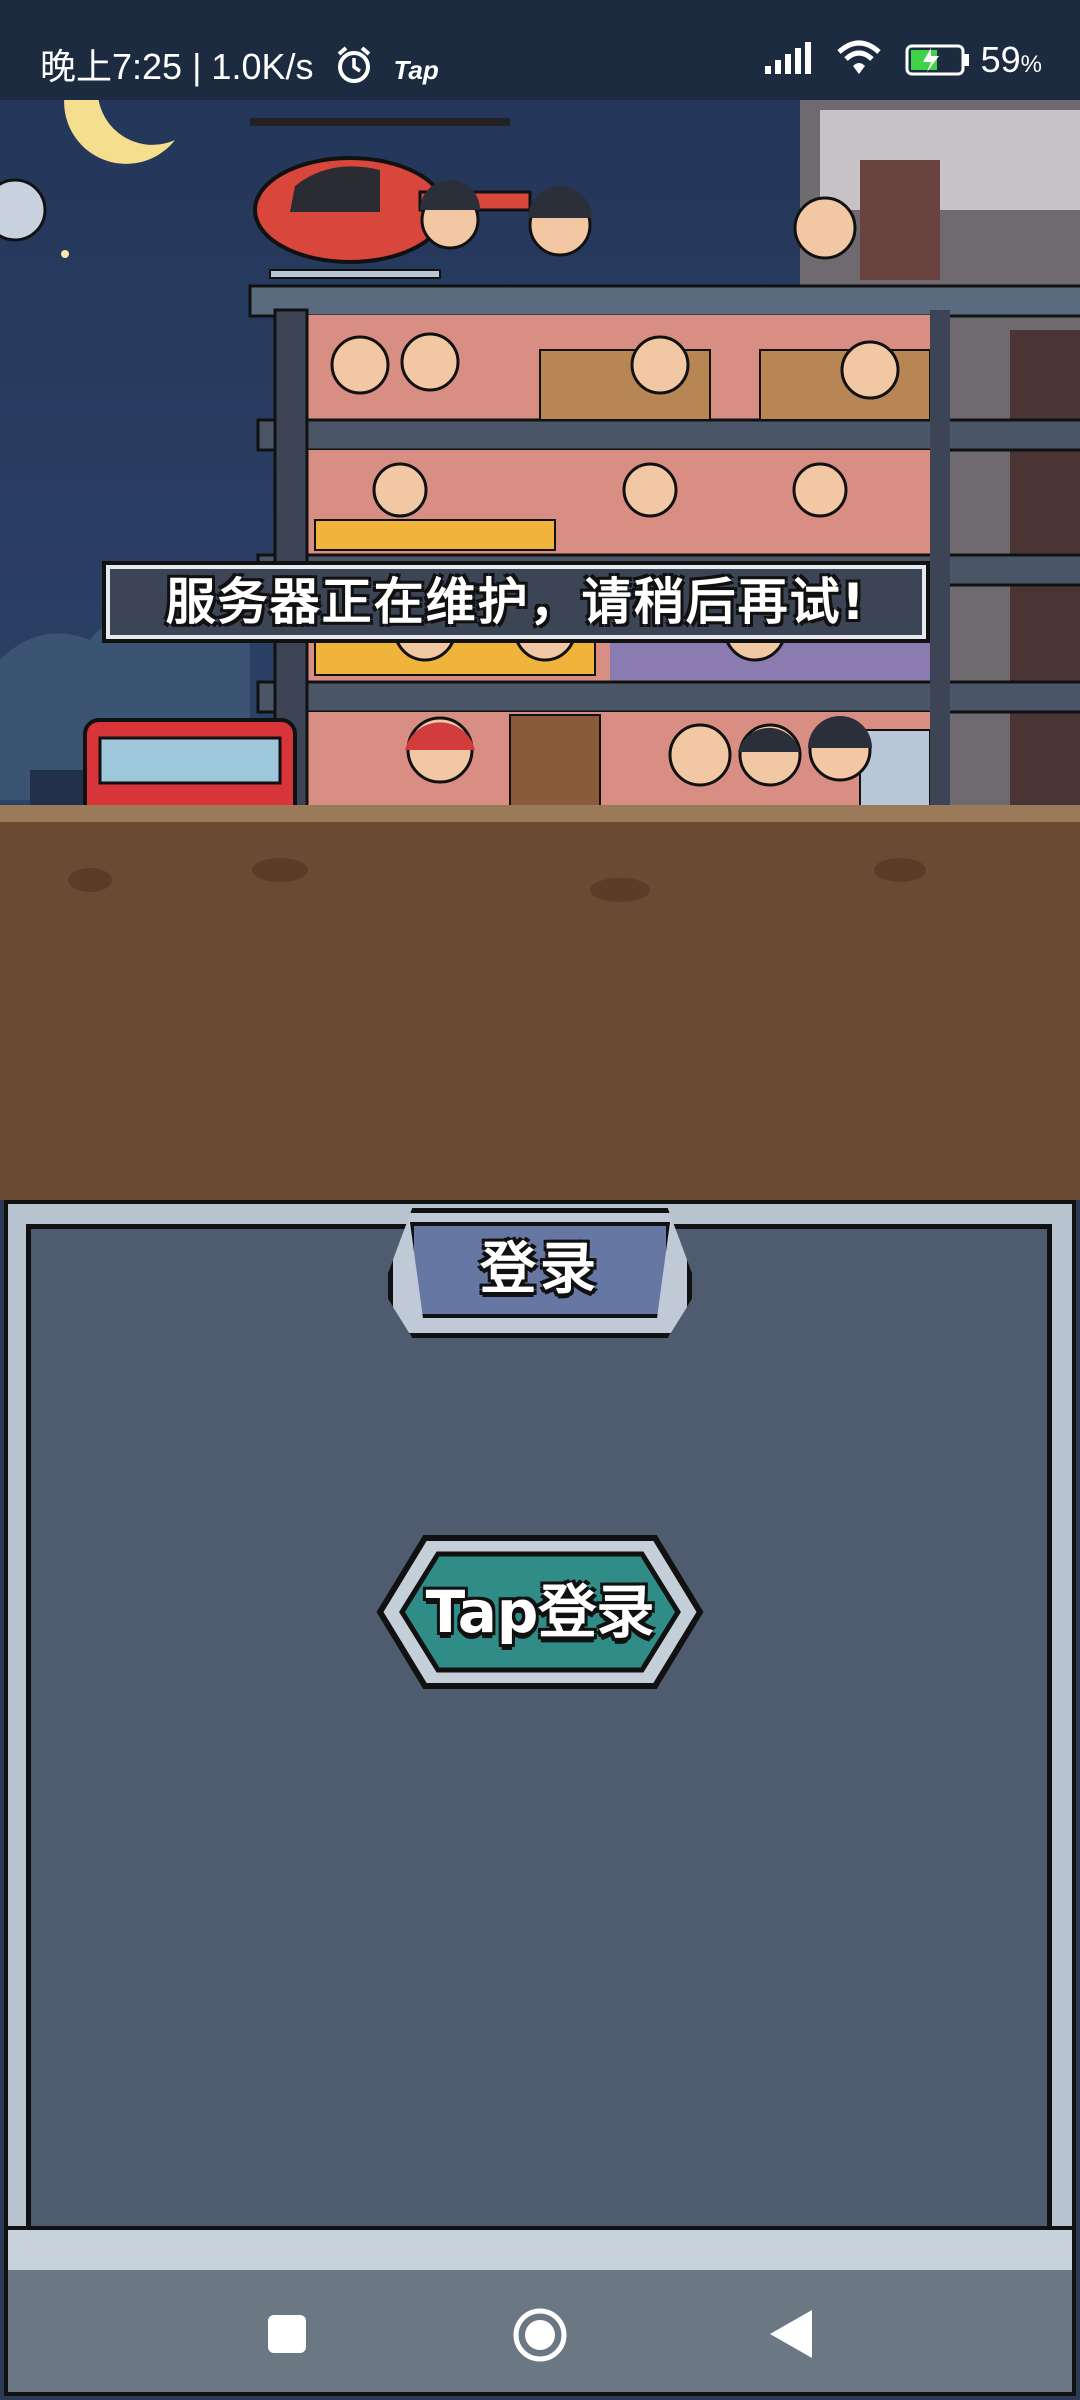  Describe the element at coordinates (1031, 64) in the screenshot. I see `percent-sign: %` at that location.